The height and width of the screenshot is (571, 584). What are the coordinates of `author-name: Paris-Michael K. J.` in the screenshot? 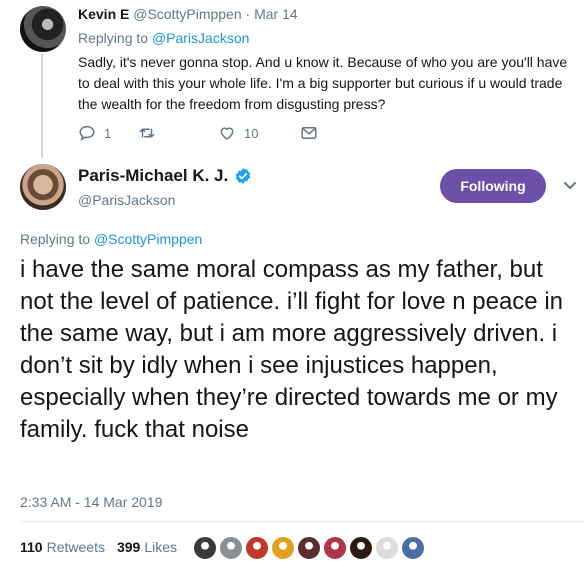 It's located at (153, 176).